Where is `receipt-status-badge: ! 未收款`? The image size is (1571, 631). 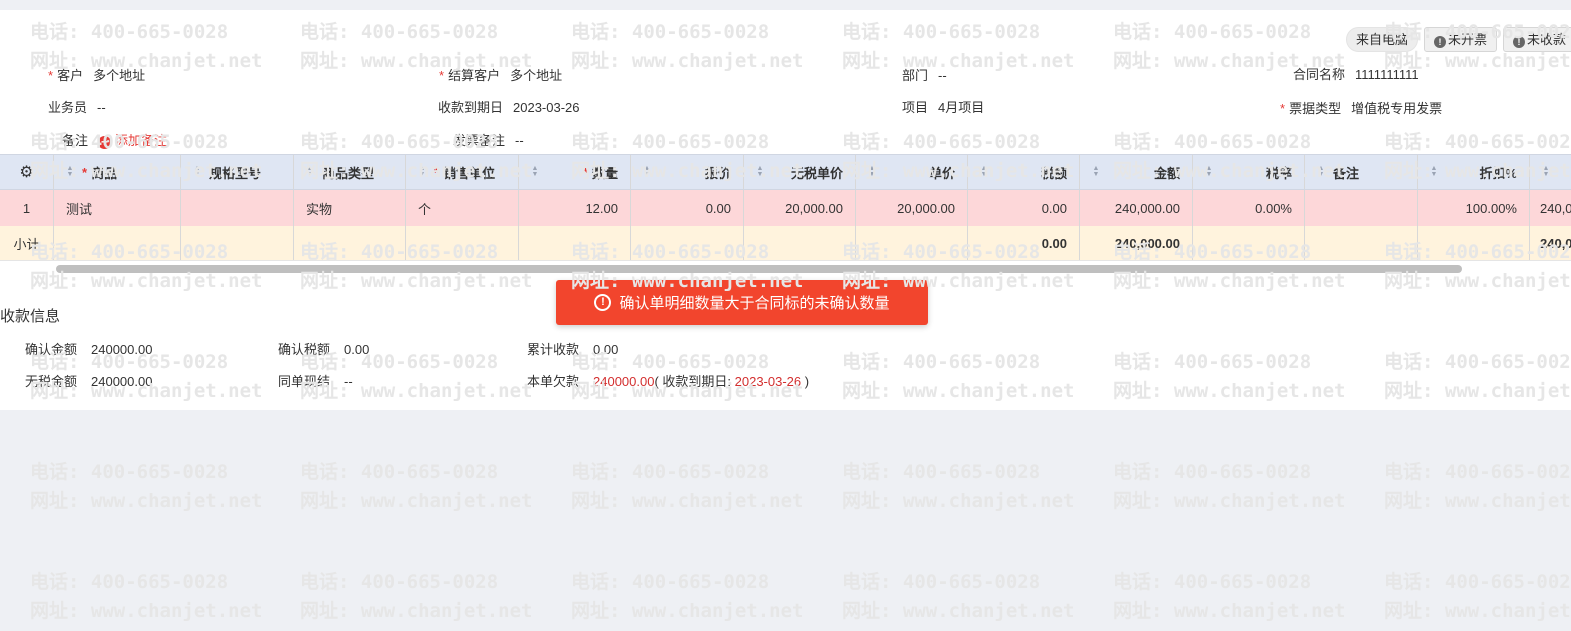
receipt-status-badge: ! 未收款 is located at coordinates (1537, 39).